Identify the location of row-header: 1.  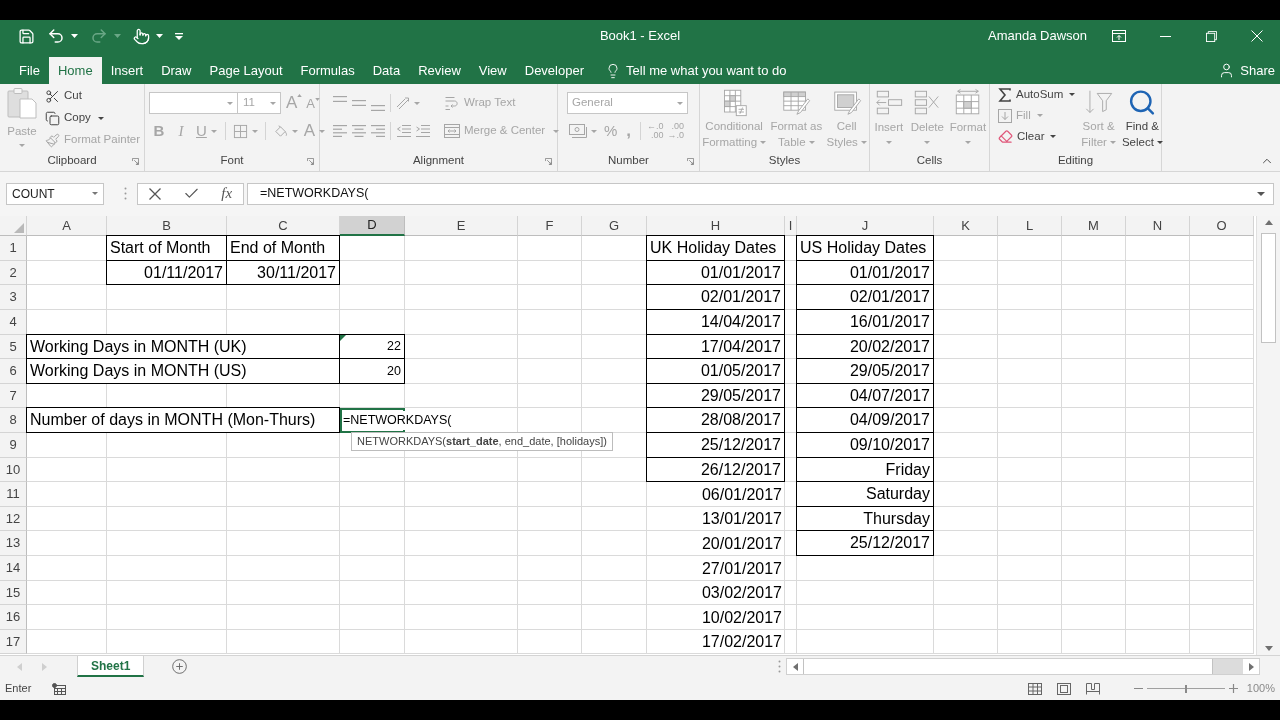
(13, 248).